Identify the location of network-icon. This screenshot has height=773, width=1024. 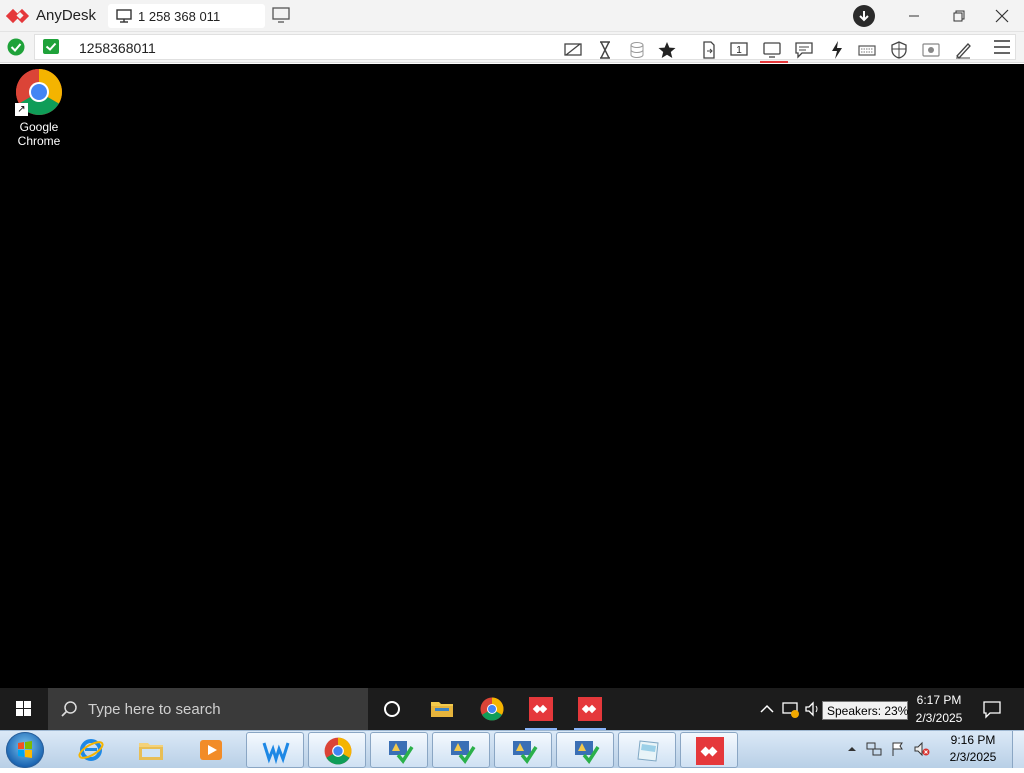
(874, 749).